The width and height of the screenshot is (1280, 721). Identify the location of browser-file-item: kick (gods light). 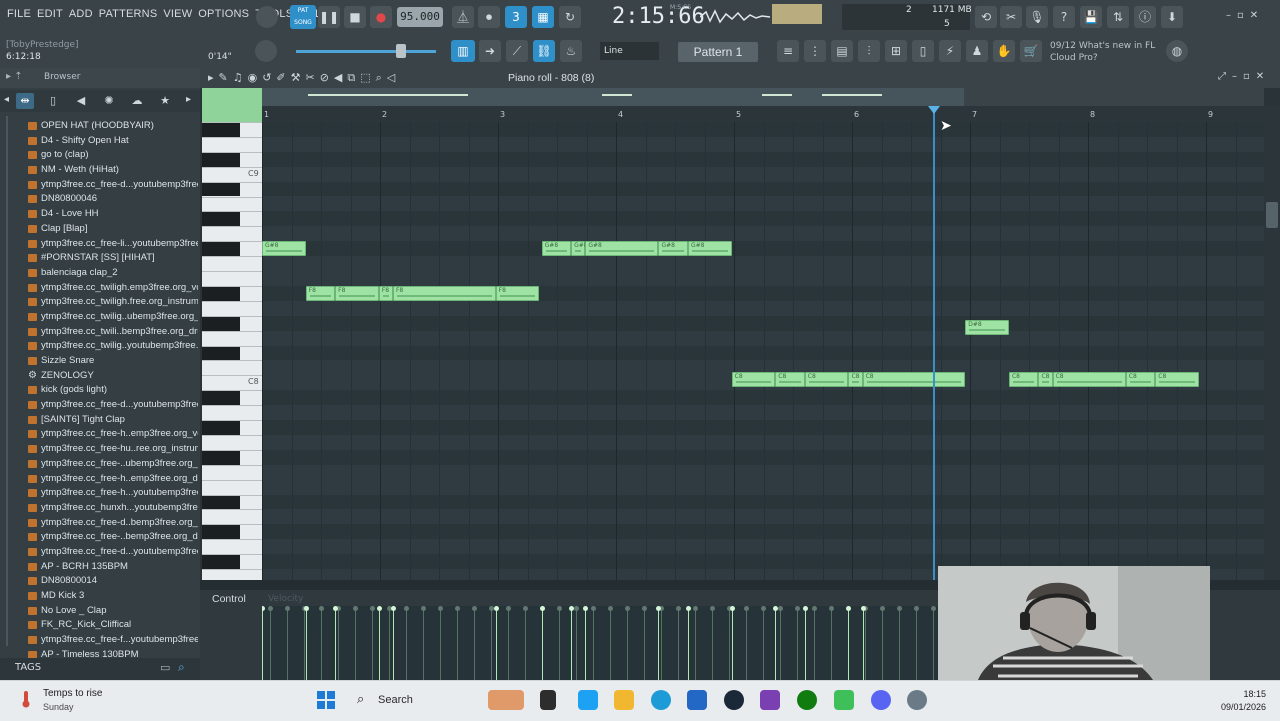
(113, 390).